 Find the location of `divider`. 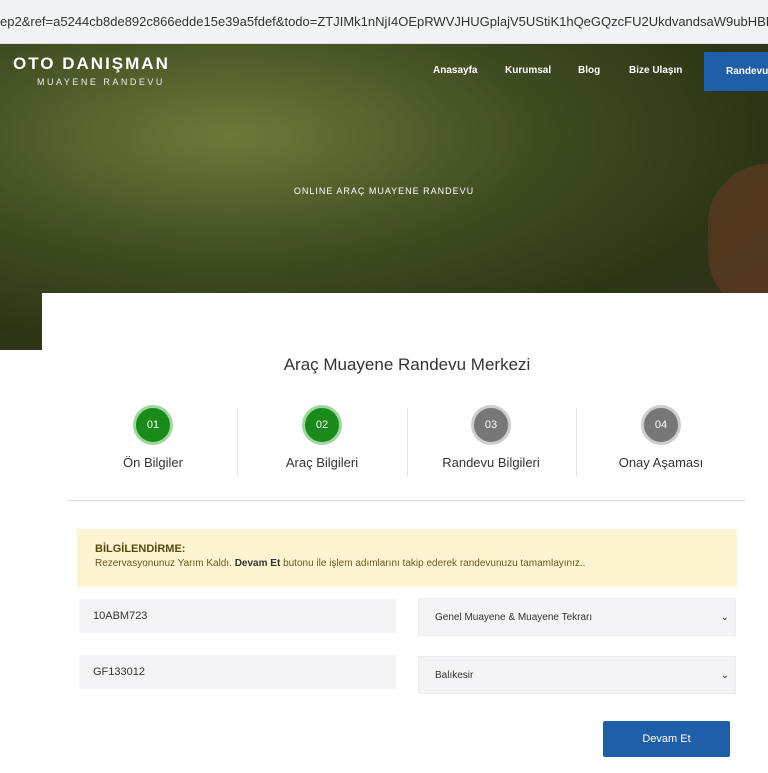

divider is located at coordinates (406, 500).